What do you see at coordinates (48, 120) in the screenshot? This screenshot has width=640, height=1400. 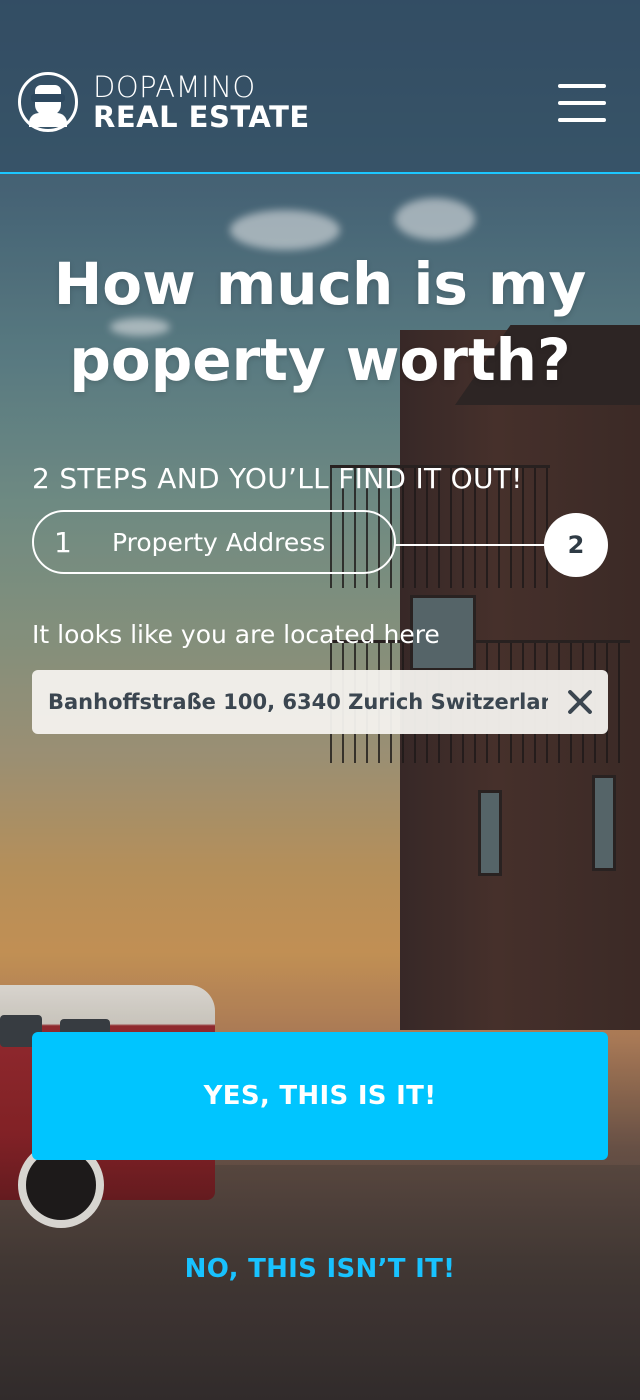 I see `logo-body` at bounding box center [48, 120].